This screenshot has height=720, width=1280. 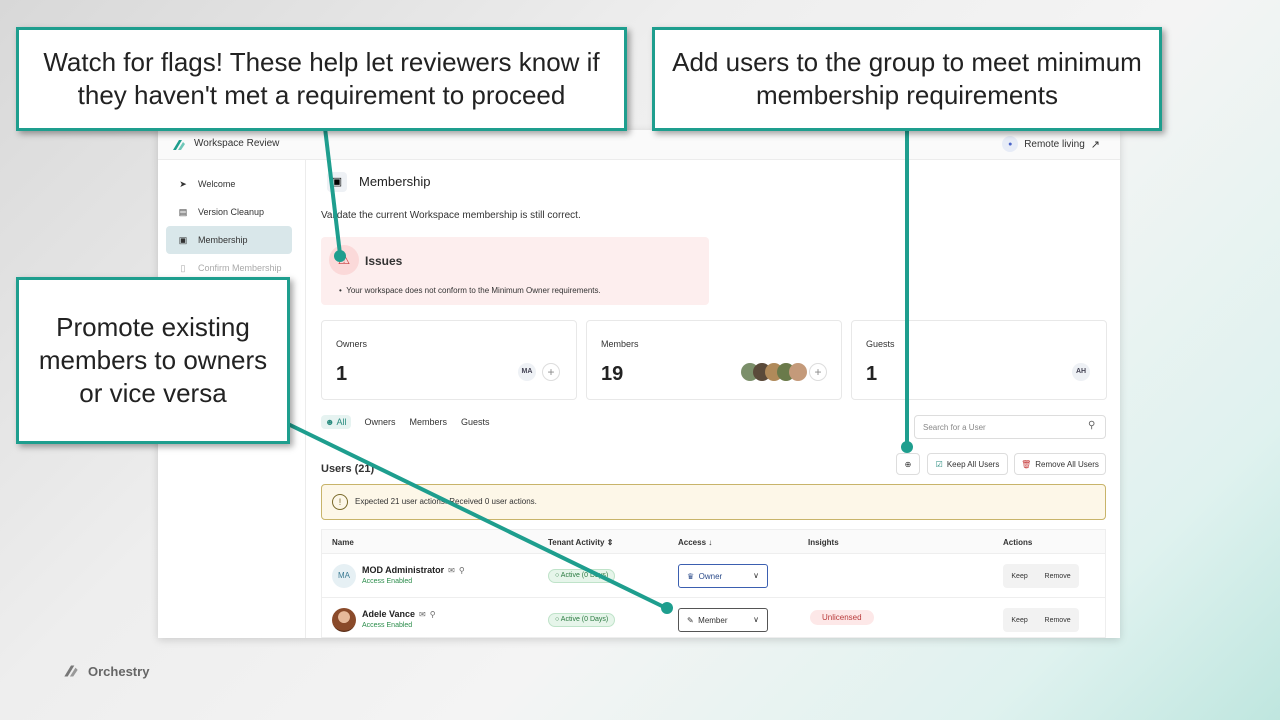 What do you see at coordinates (352, 344) in the screenshot?
I see `owners-label: Owners` at bounding box center [352, 344].